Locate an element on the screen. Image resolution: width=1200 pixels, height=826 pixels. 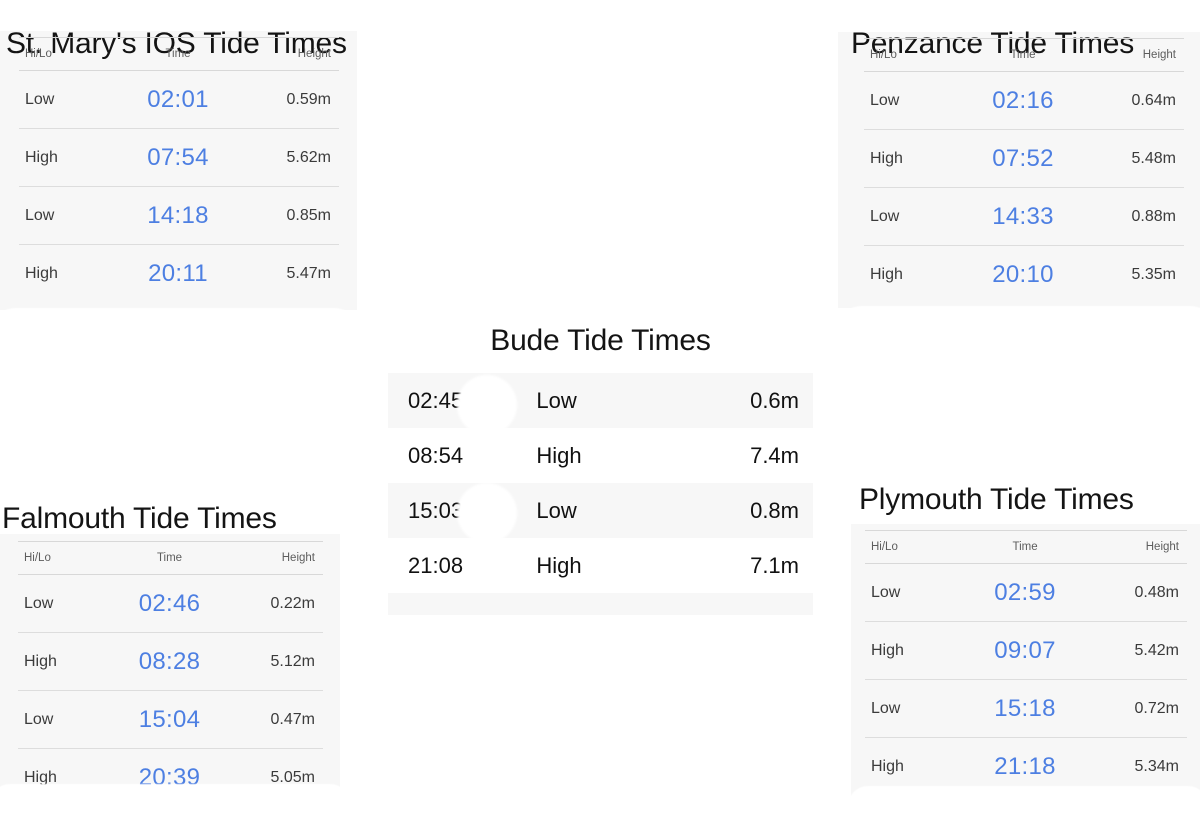
table-row: 21:08 High 7.1m is located at coordinates (600, 565).